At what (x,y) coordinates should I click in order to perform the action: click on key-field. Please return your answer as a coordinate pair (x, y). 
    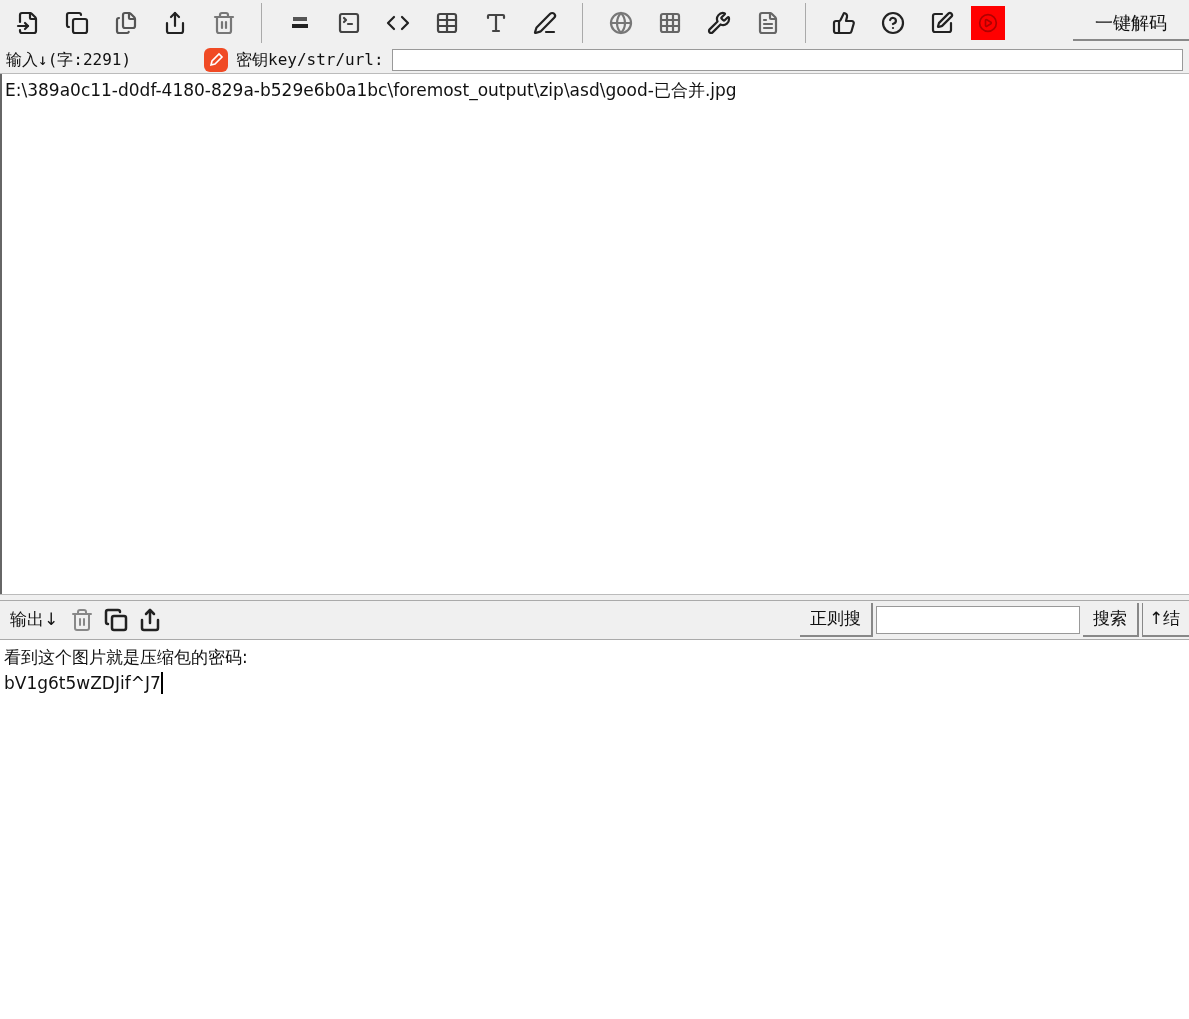
    Looking at the image, I should click on (787, 59).